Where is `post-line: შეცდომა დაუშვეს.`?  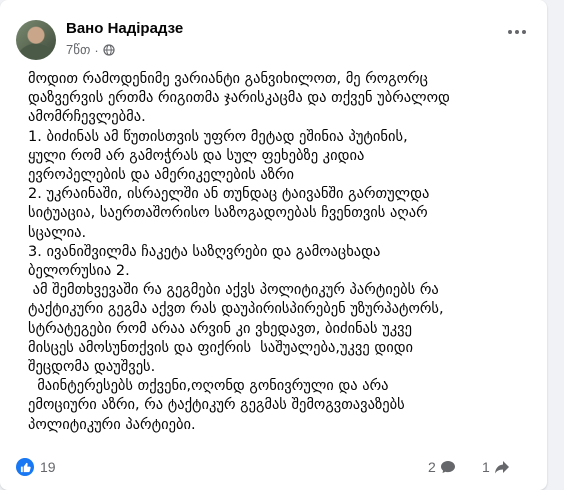 post-line: შეცდომა დაუშვეს. is located at coordinates (92, 367).